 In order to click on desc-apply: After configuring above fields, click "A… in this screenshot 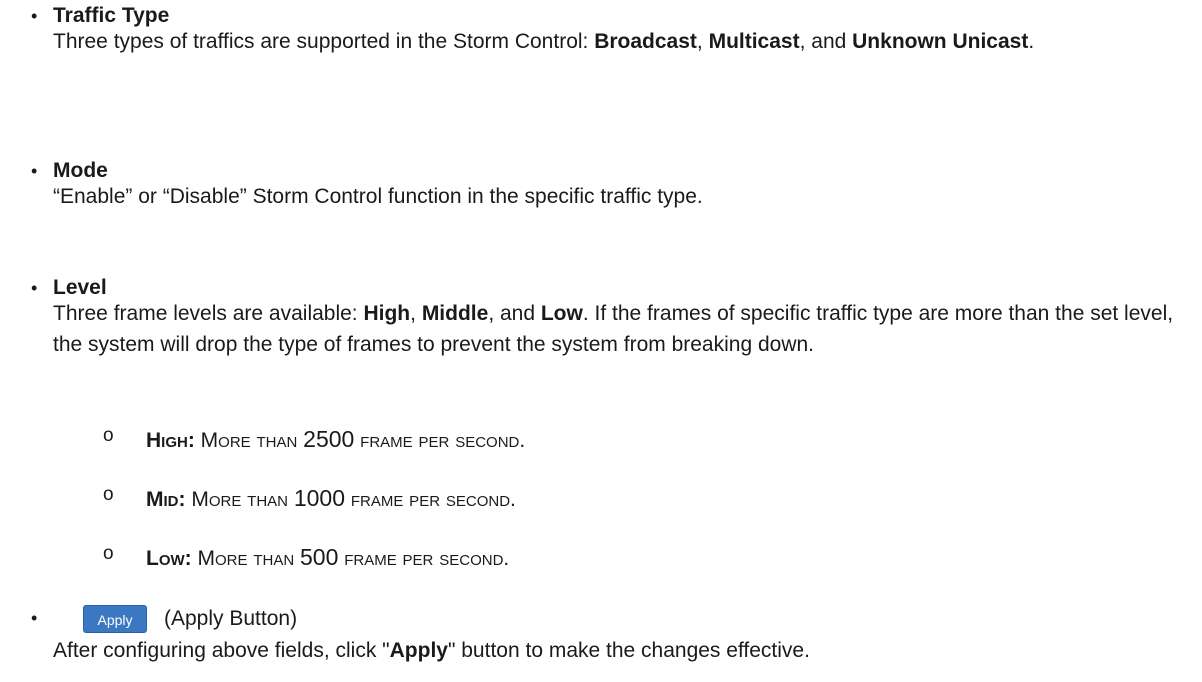, I will do `click(431, 650)`.